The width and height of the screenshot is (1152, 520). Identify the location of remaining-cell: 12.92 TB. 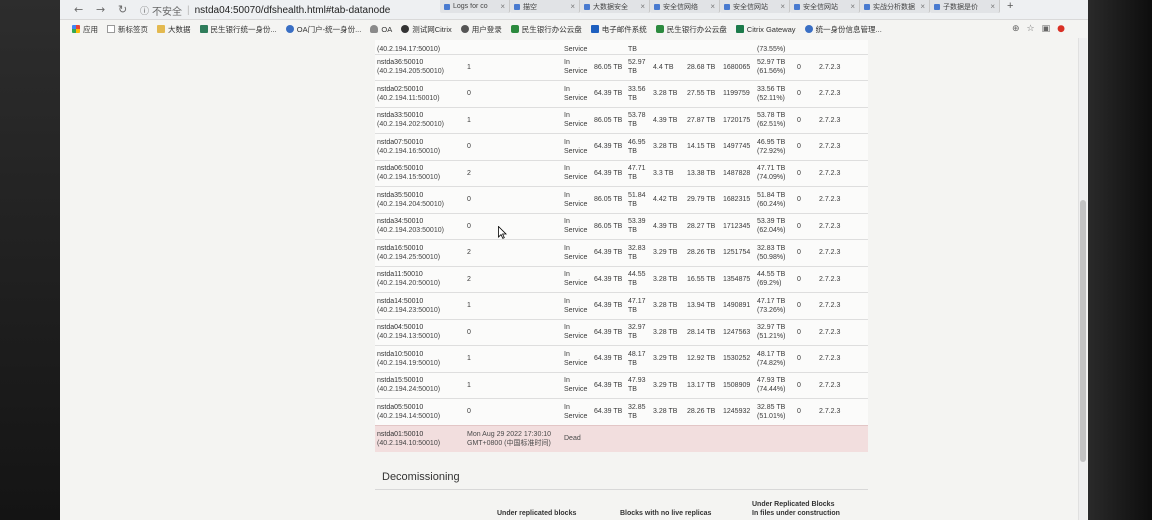
(703, 358).